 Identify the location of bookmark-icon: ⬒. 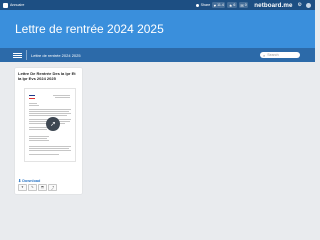
(42, 187).